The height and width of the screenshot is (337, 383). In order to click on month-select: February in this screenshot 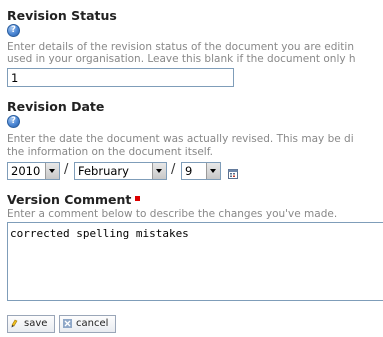, I will do `click(120, 171)`.